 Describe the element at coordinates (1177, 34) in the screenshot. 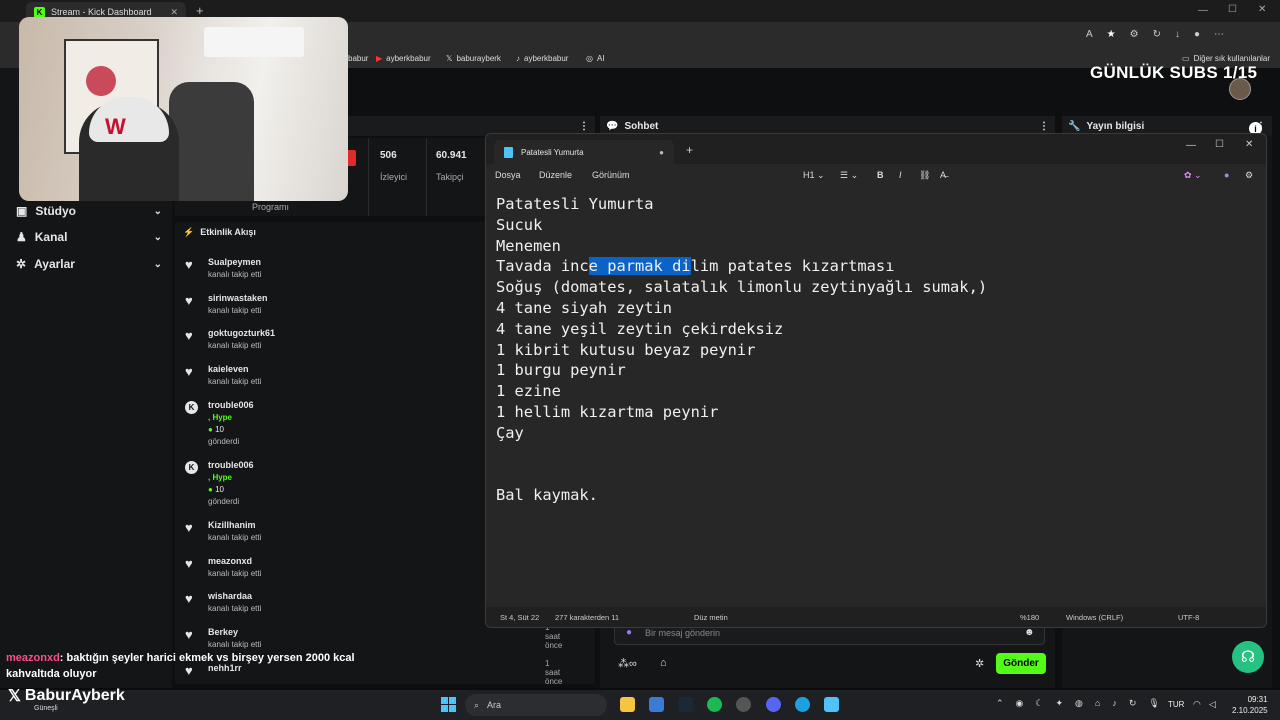

I see `download-icon: ↓` at that location.